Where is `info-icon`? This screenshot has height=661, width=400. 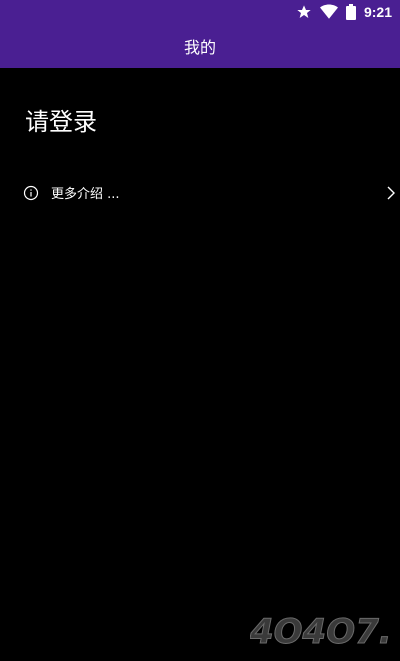 info-icon is located at coordinates (31, 193).